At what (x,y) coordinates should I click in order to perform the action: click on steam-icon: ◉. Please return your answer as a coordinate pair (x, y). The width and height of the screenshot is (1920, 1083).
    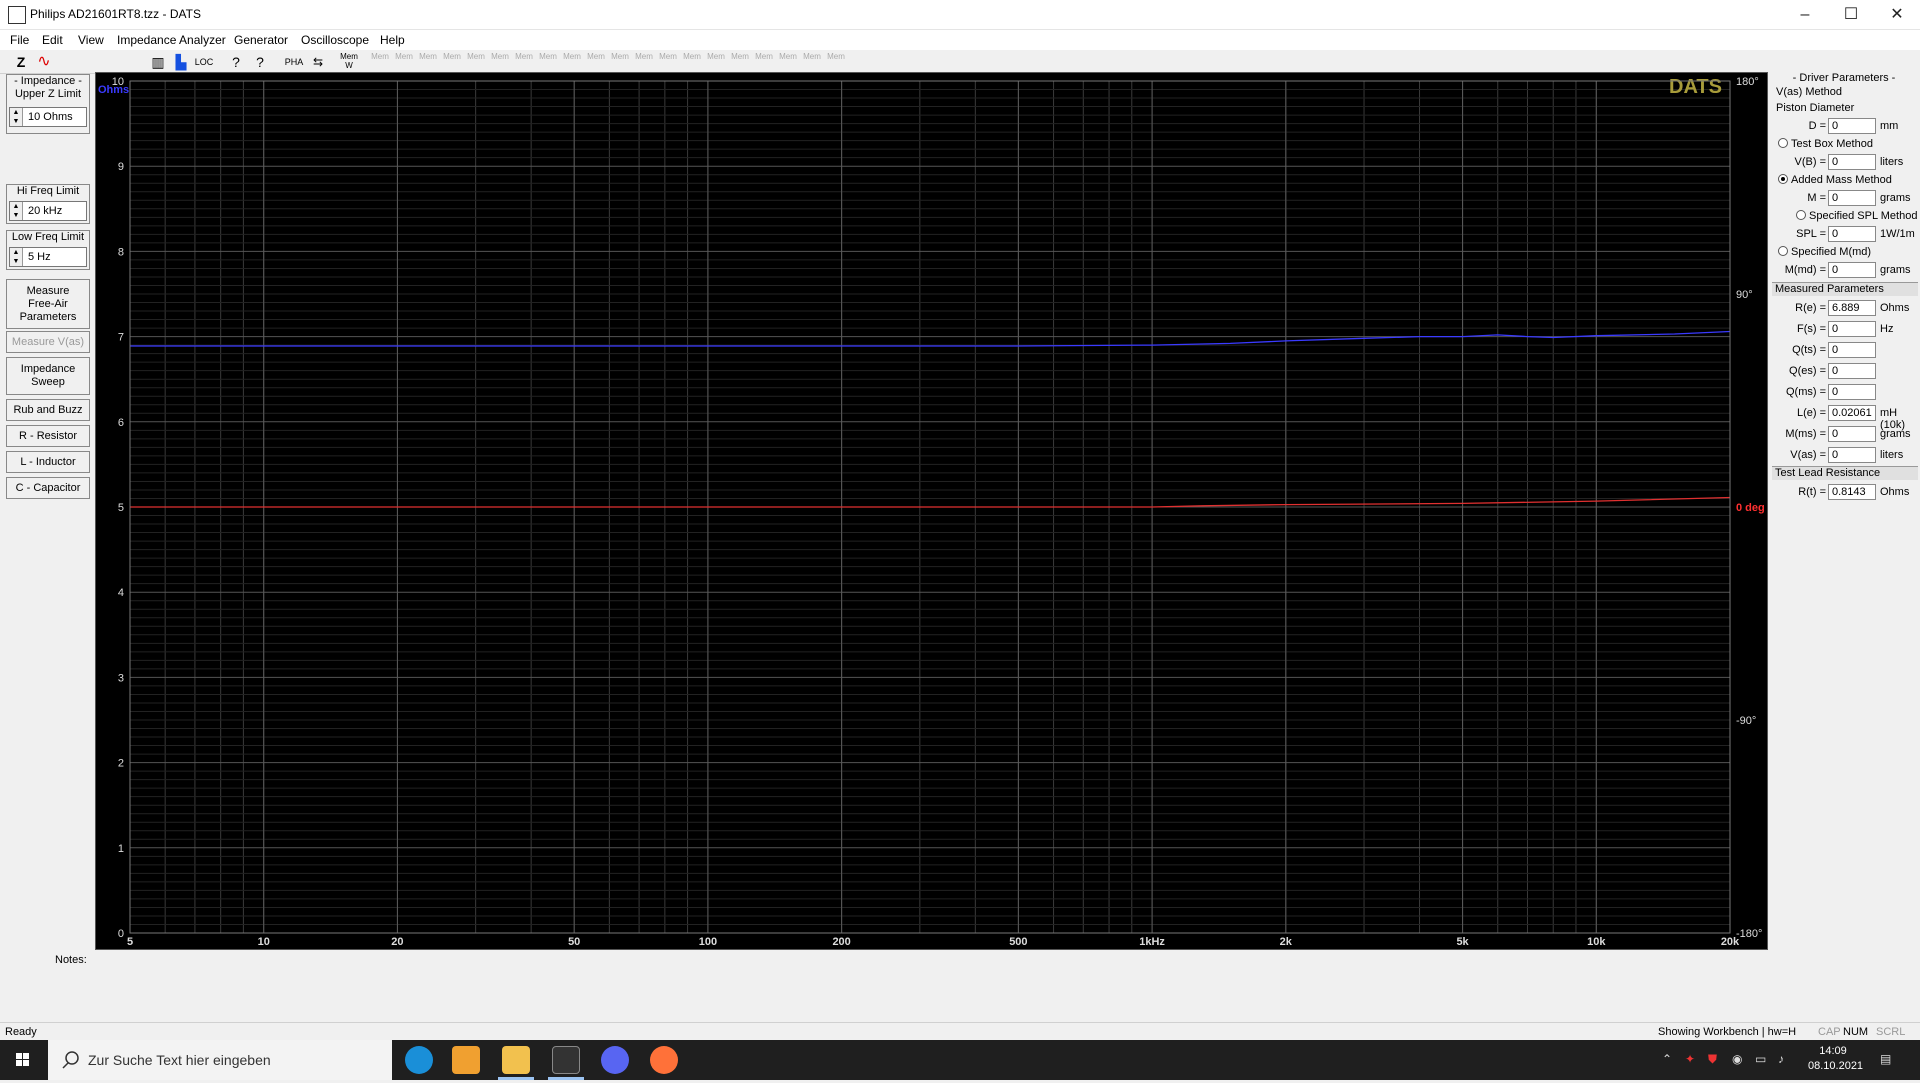
    Looking at the image, I should click on (1737, 1059).